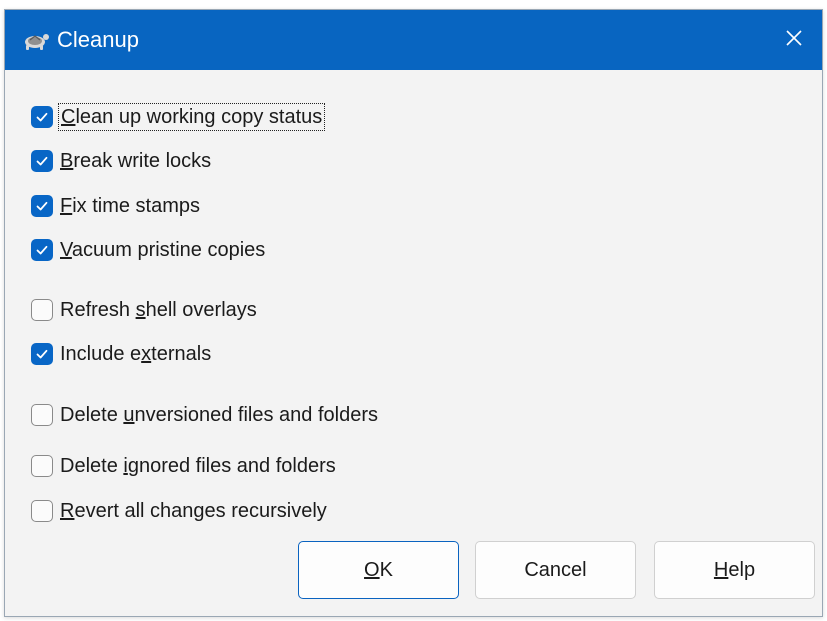 Image resolution: width=827 pixels, height=621 pixels. I want to click on option-fix-time-stamps: Fix time stamps, so click(116, 206).